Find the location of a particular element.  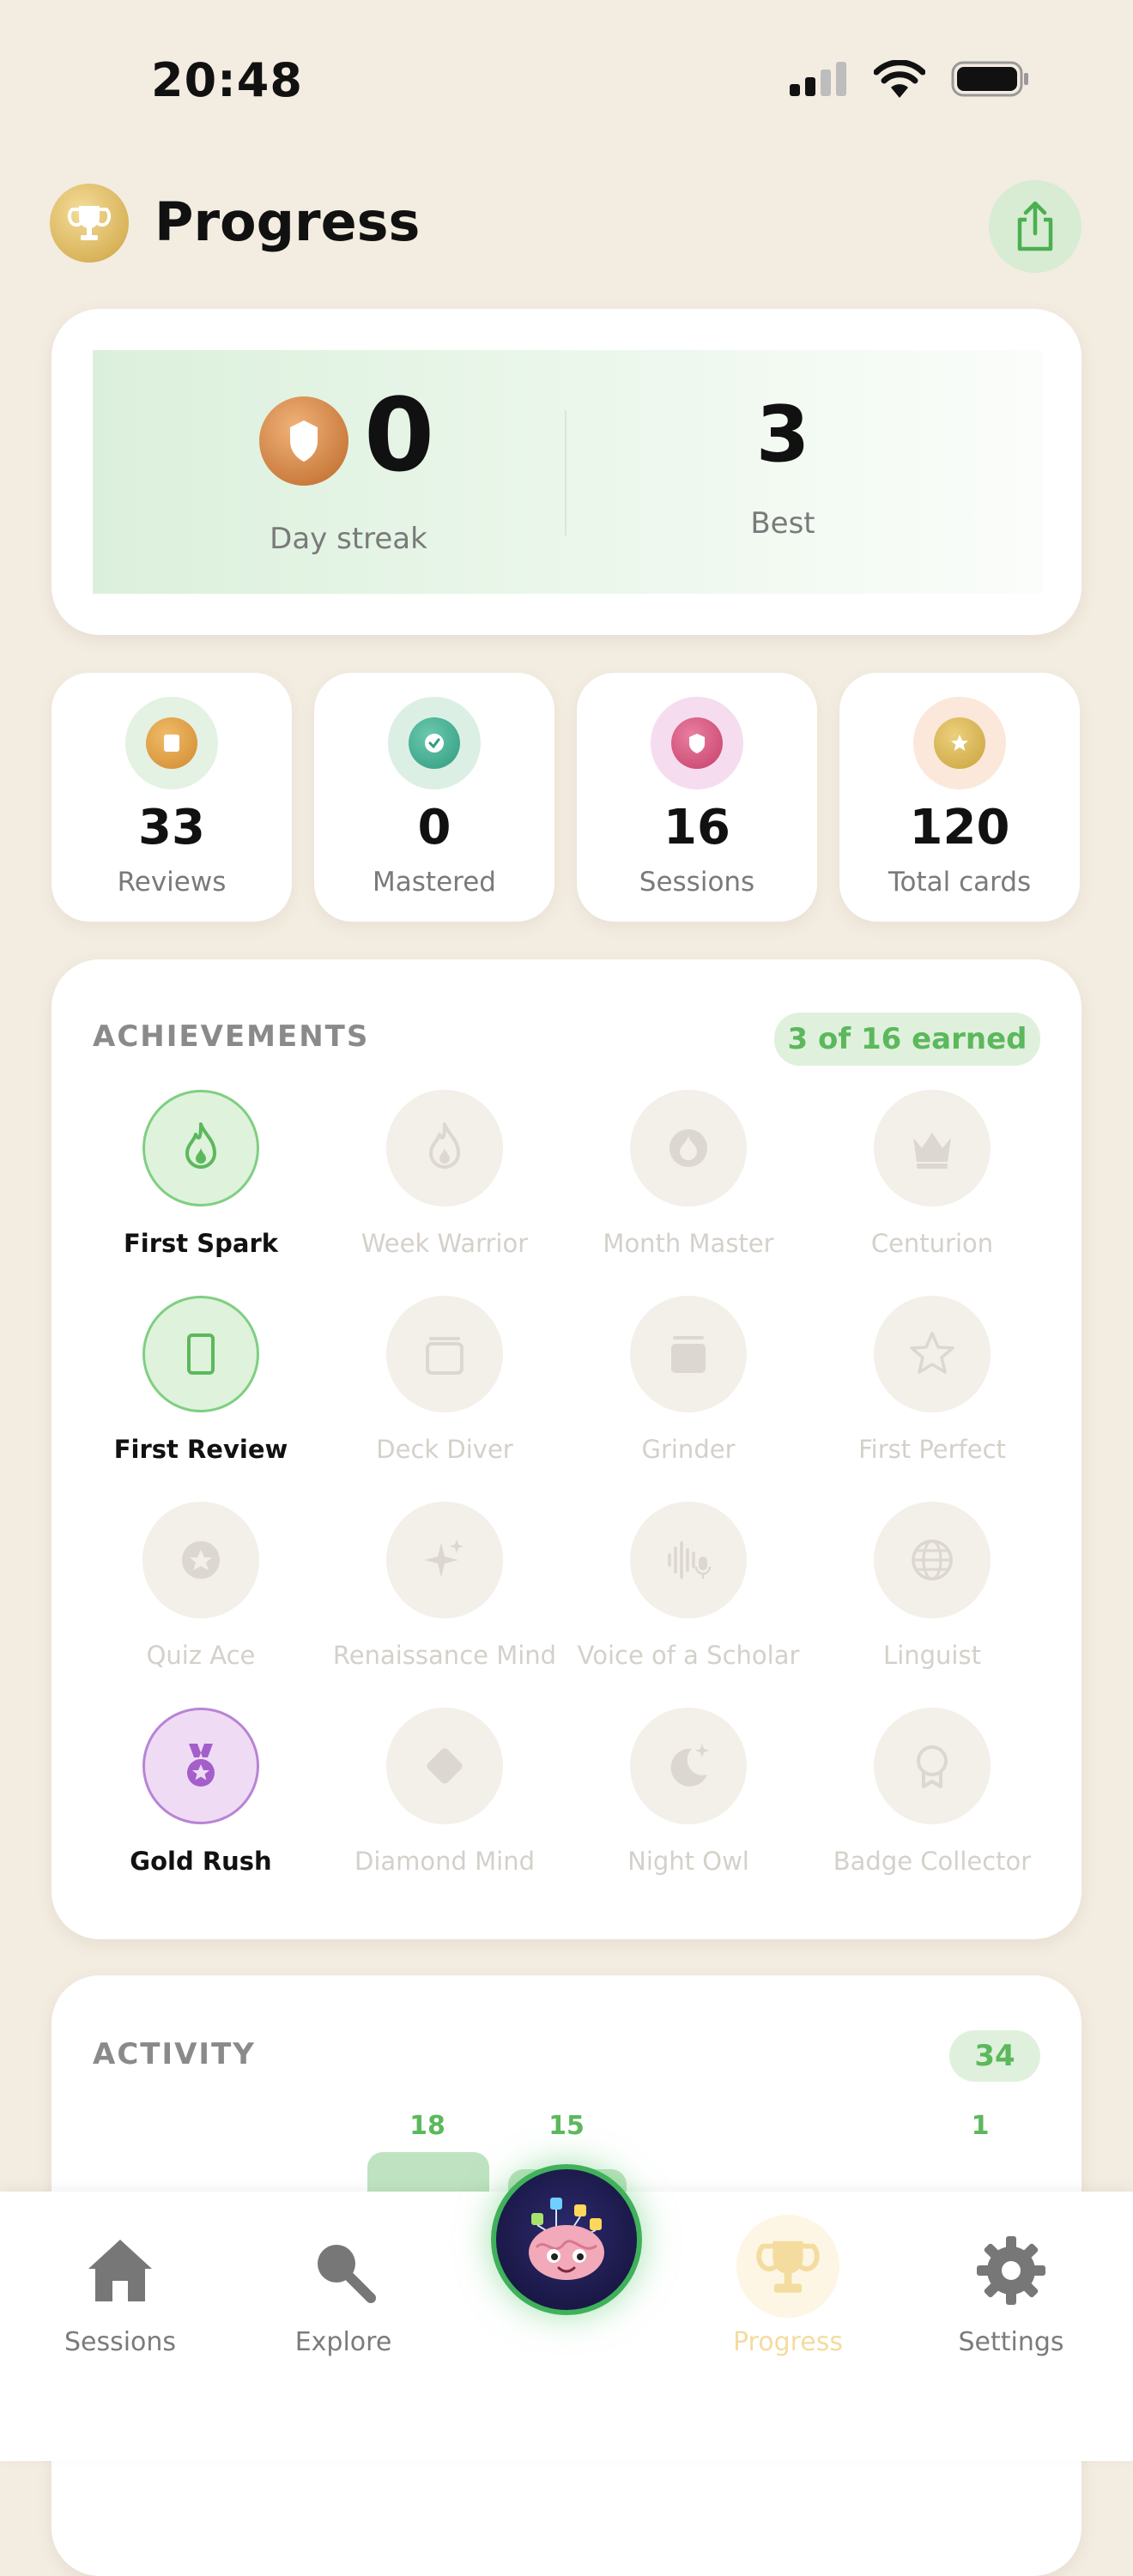

achievement-grinder: Grinder is located at coordinates (688, 1381).